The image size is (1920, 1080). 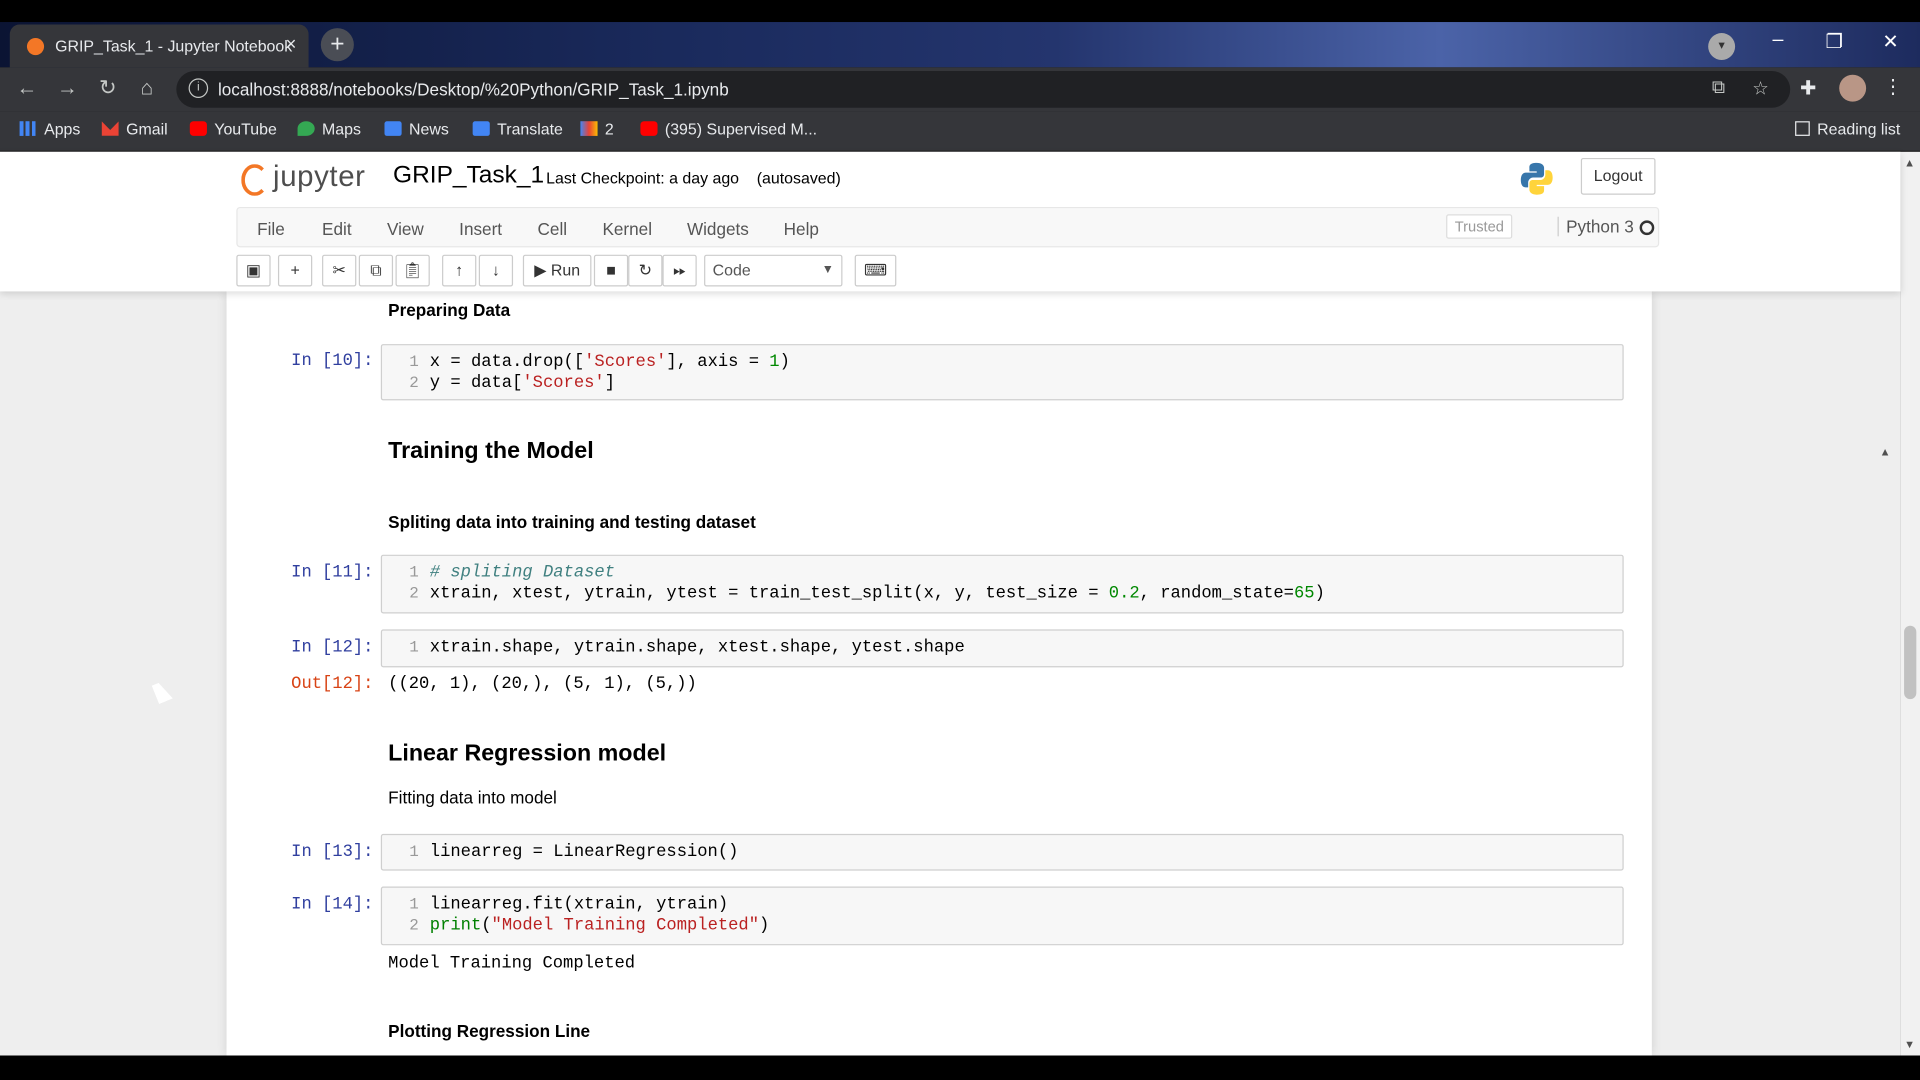 I want to click on cell-type-value: Code, so click(x=731, y=270).